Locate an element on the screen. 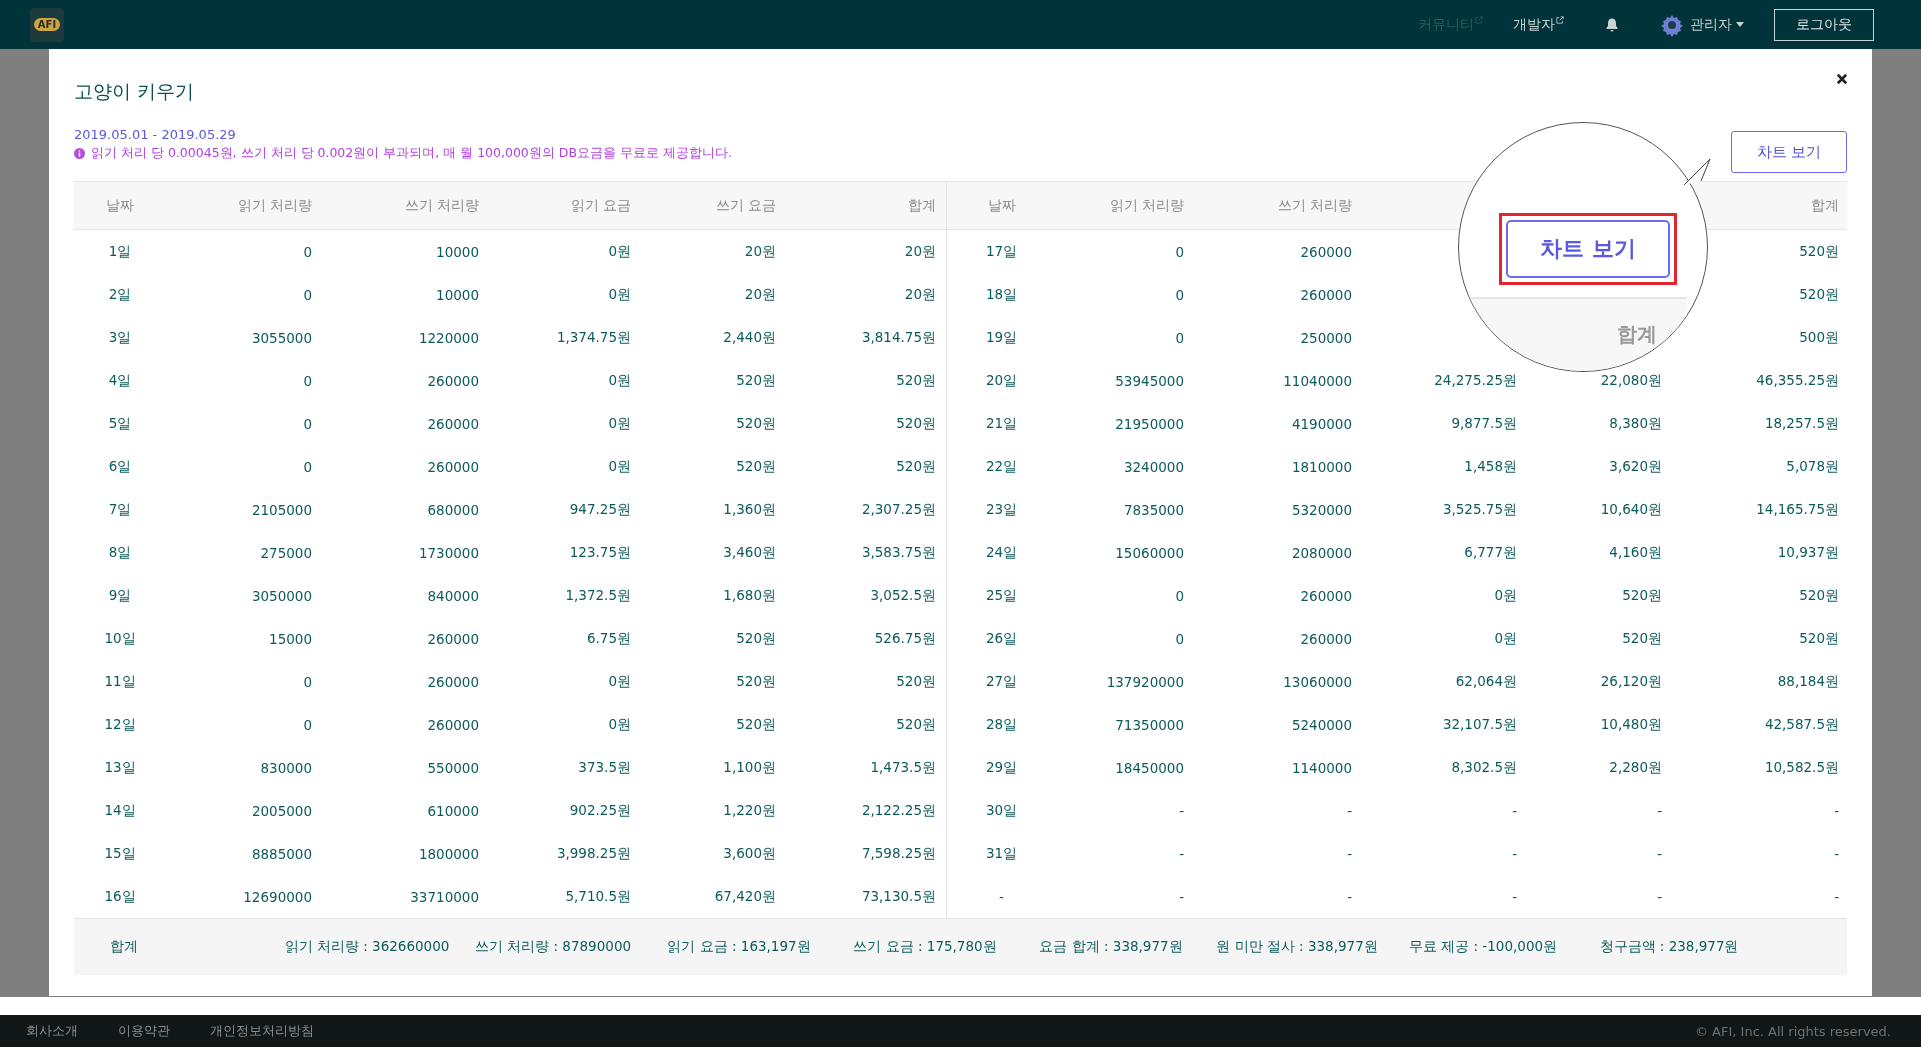  table-cell: 20원 is located at coordinates (760, 251).